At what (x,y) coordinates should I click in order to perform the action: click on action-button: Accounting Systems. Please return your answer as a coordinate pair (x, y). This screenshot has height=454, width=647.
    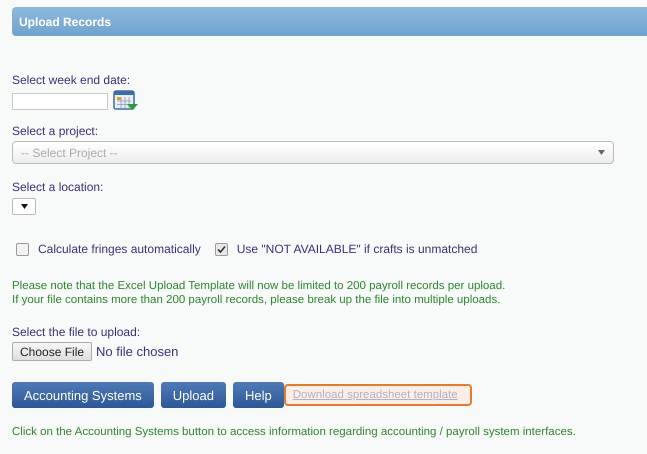
    Looking at the image, I should click on (83, 395).